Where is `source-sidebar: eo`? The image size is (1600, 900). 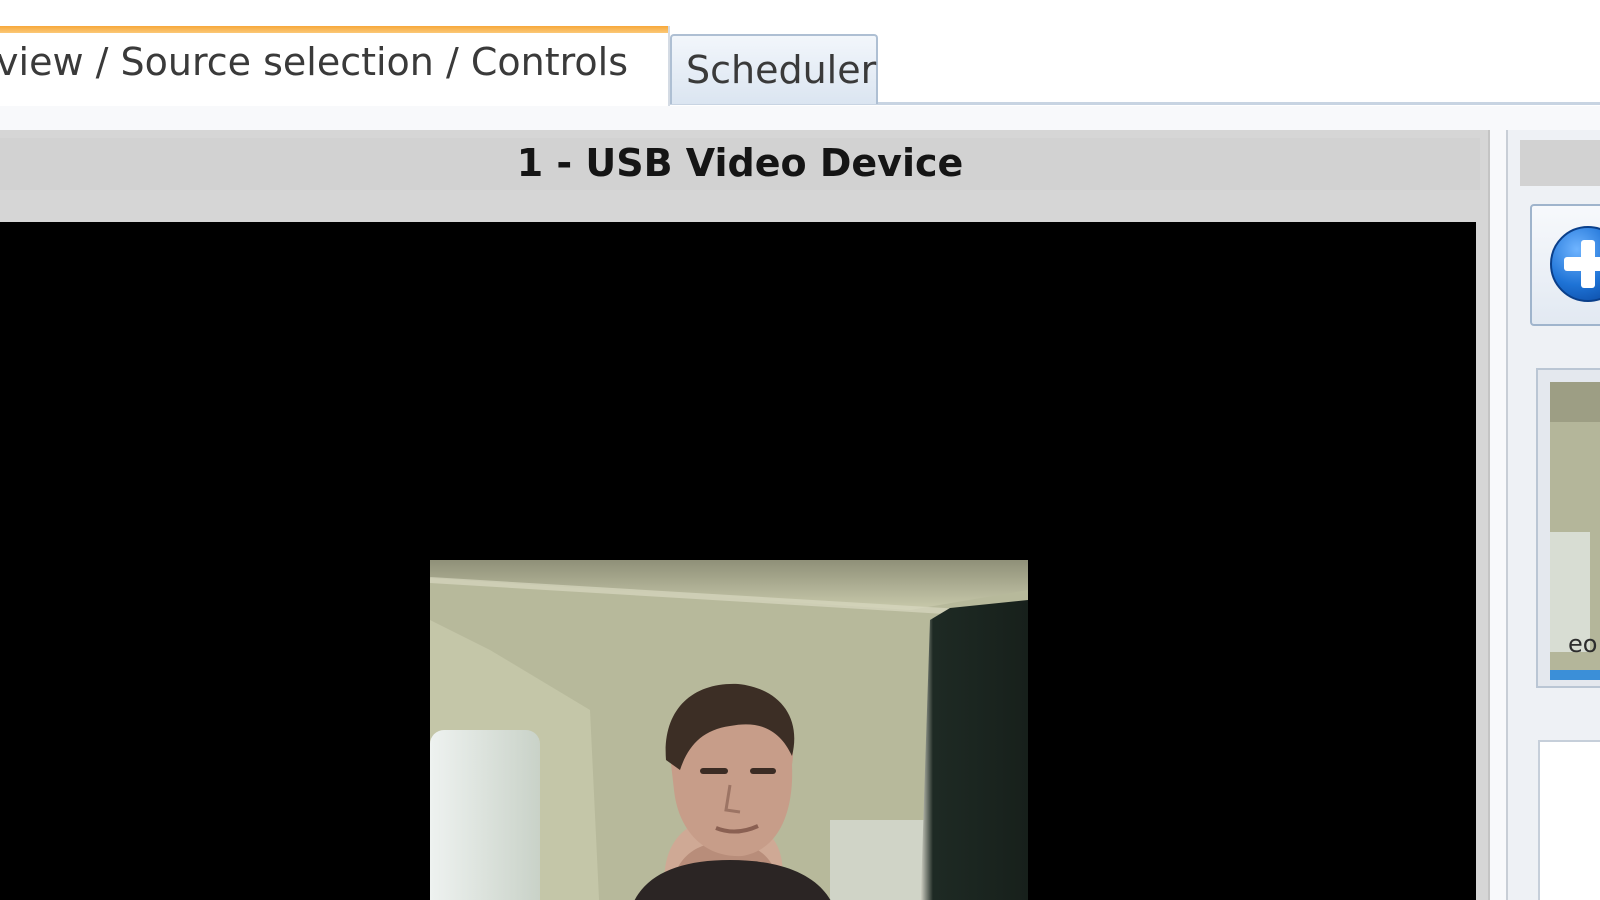 source-sidebar: eo is located at coordinates (1553, 515).